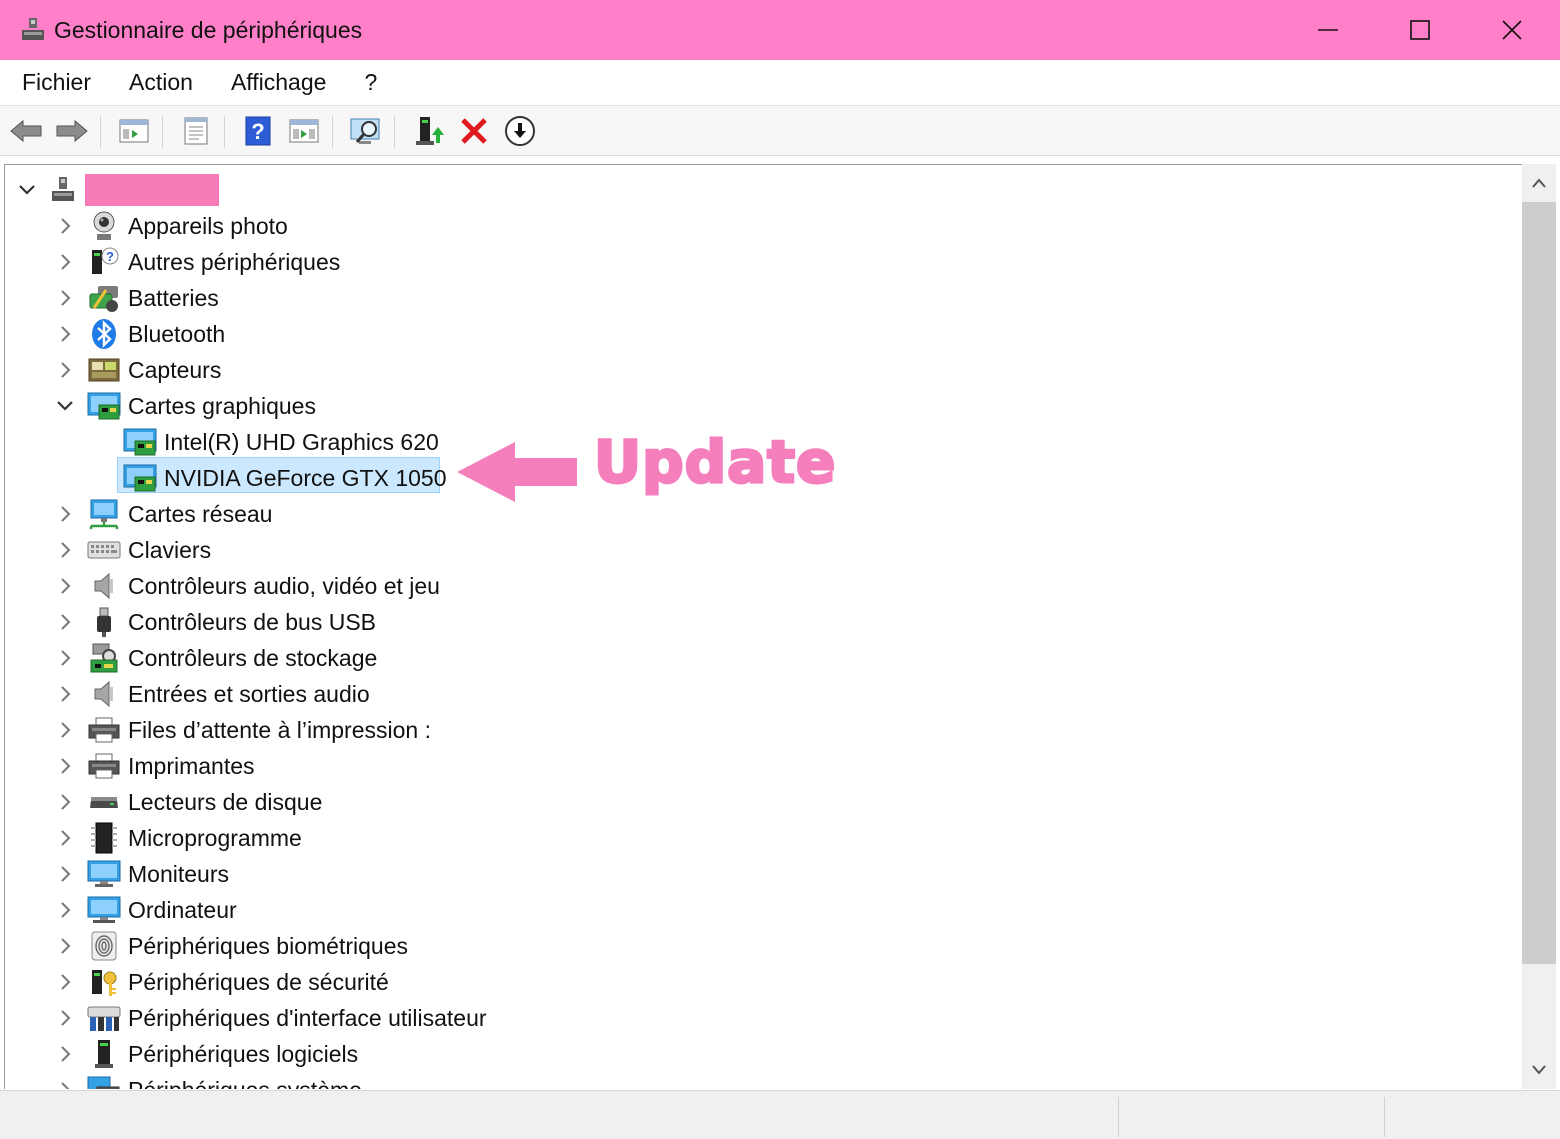 The height and width of the screenshot is (1139, 1560). Describe the element at coordinates (243, 730) in the screenshot. I see `tree-category-item: Files d’attente à l’impression :` at that location.